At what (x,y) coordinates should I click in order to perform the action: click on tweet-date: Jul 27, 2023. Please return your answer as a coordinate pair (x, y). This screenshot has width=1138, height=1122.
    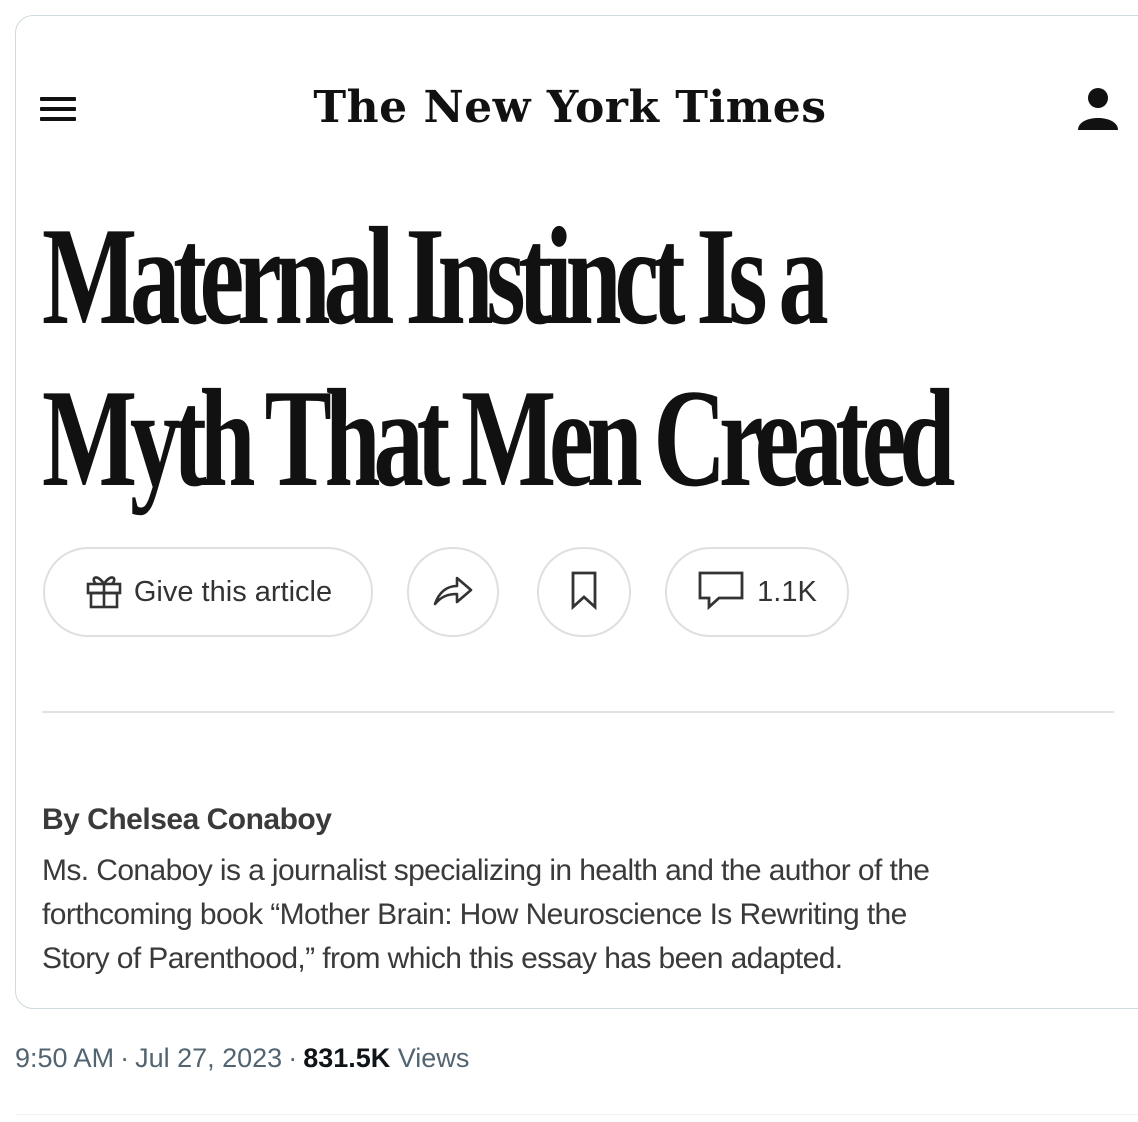
    Looking at the image, I should click on (208, 1058).